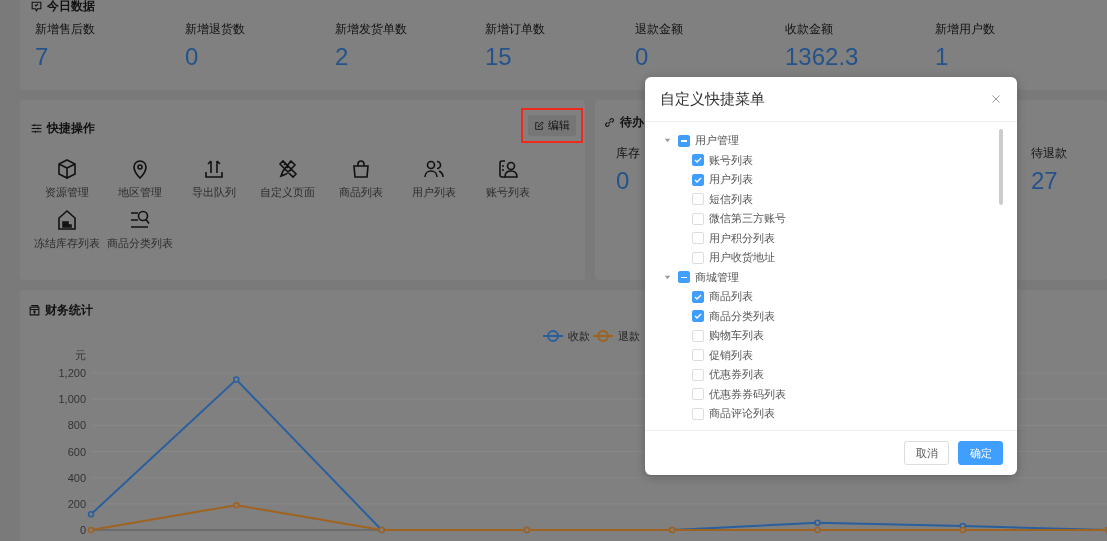 This screenshot has height=541, width=1107. What do you see at coordinates (72, 399) in the screenshot?
I see `tick-label: 1,000` at bounding box center [72, 399].